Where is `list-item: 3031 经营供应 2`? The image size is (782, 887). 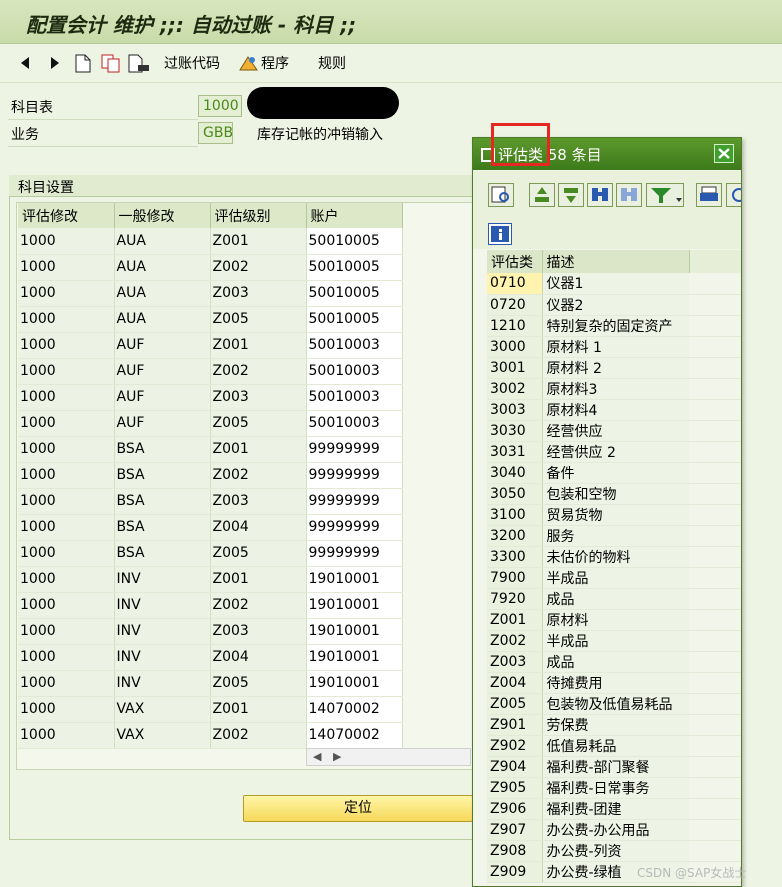 list-item: 3031 经营供应 2 is located at coordinates (614, 452).